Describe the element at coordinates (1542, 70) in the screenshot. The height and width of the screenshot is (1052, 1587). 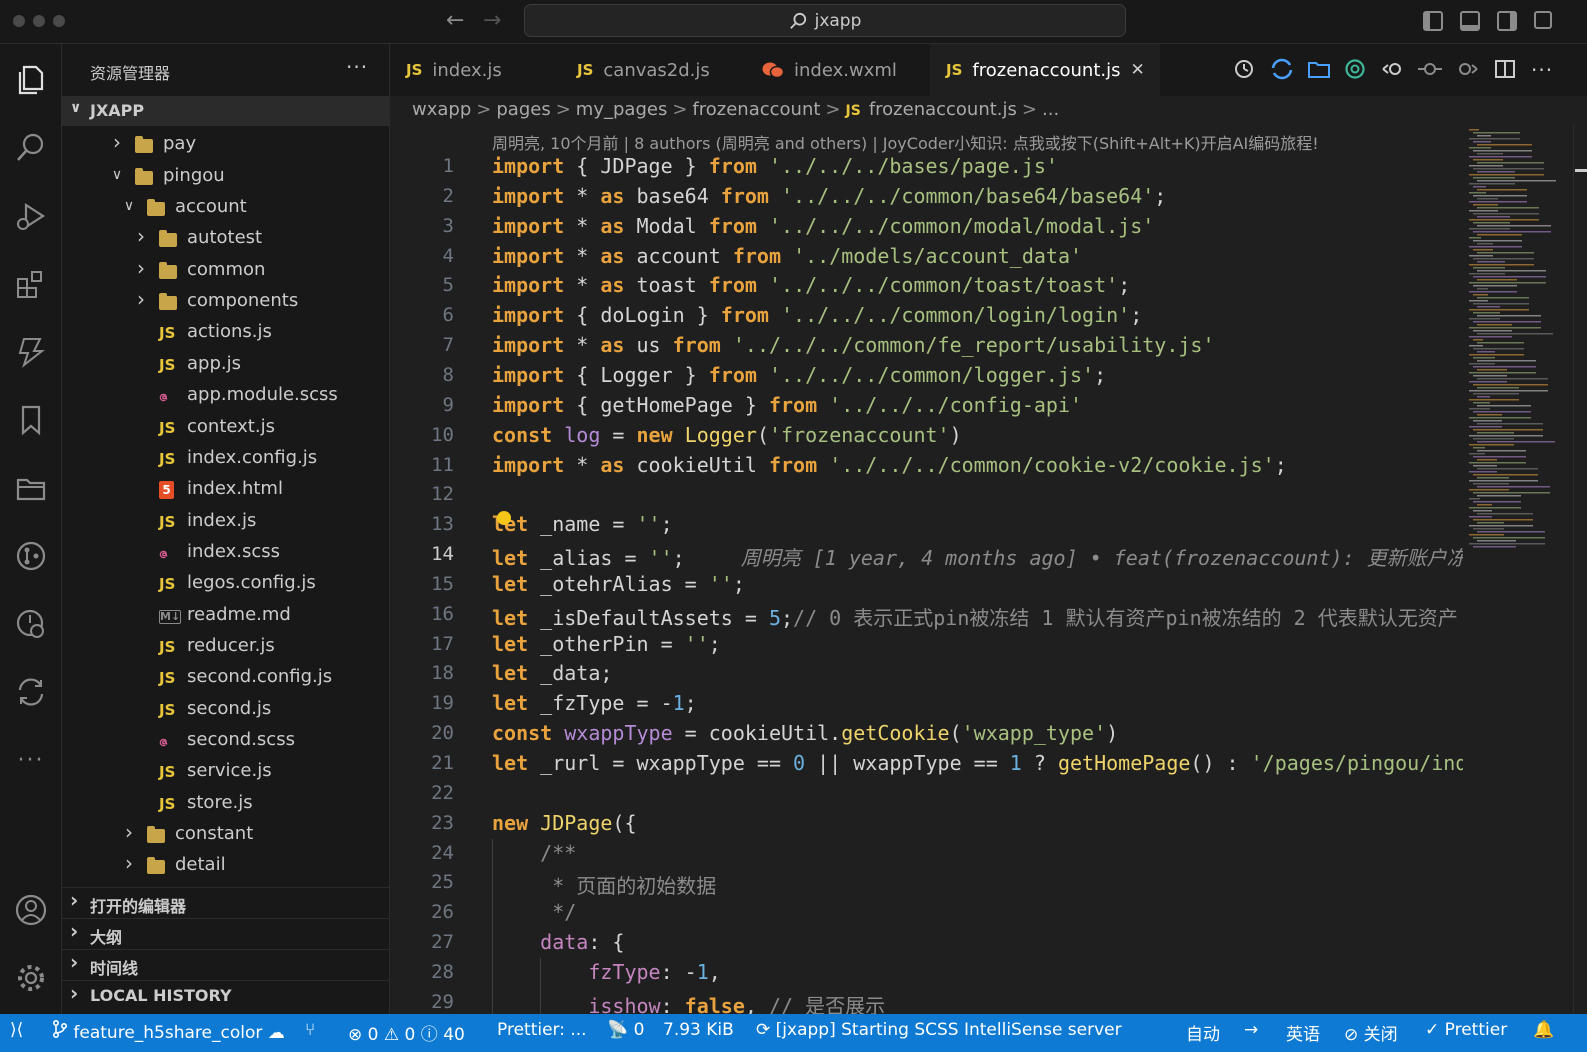
I see `editor-more-actions-icon: ···` at that location.